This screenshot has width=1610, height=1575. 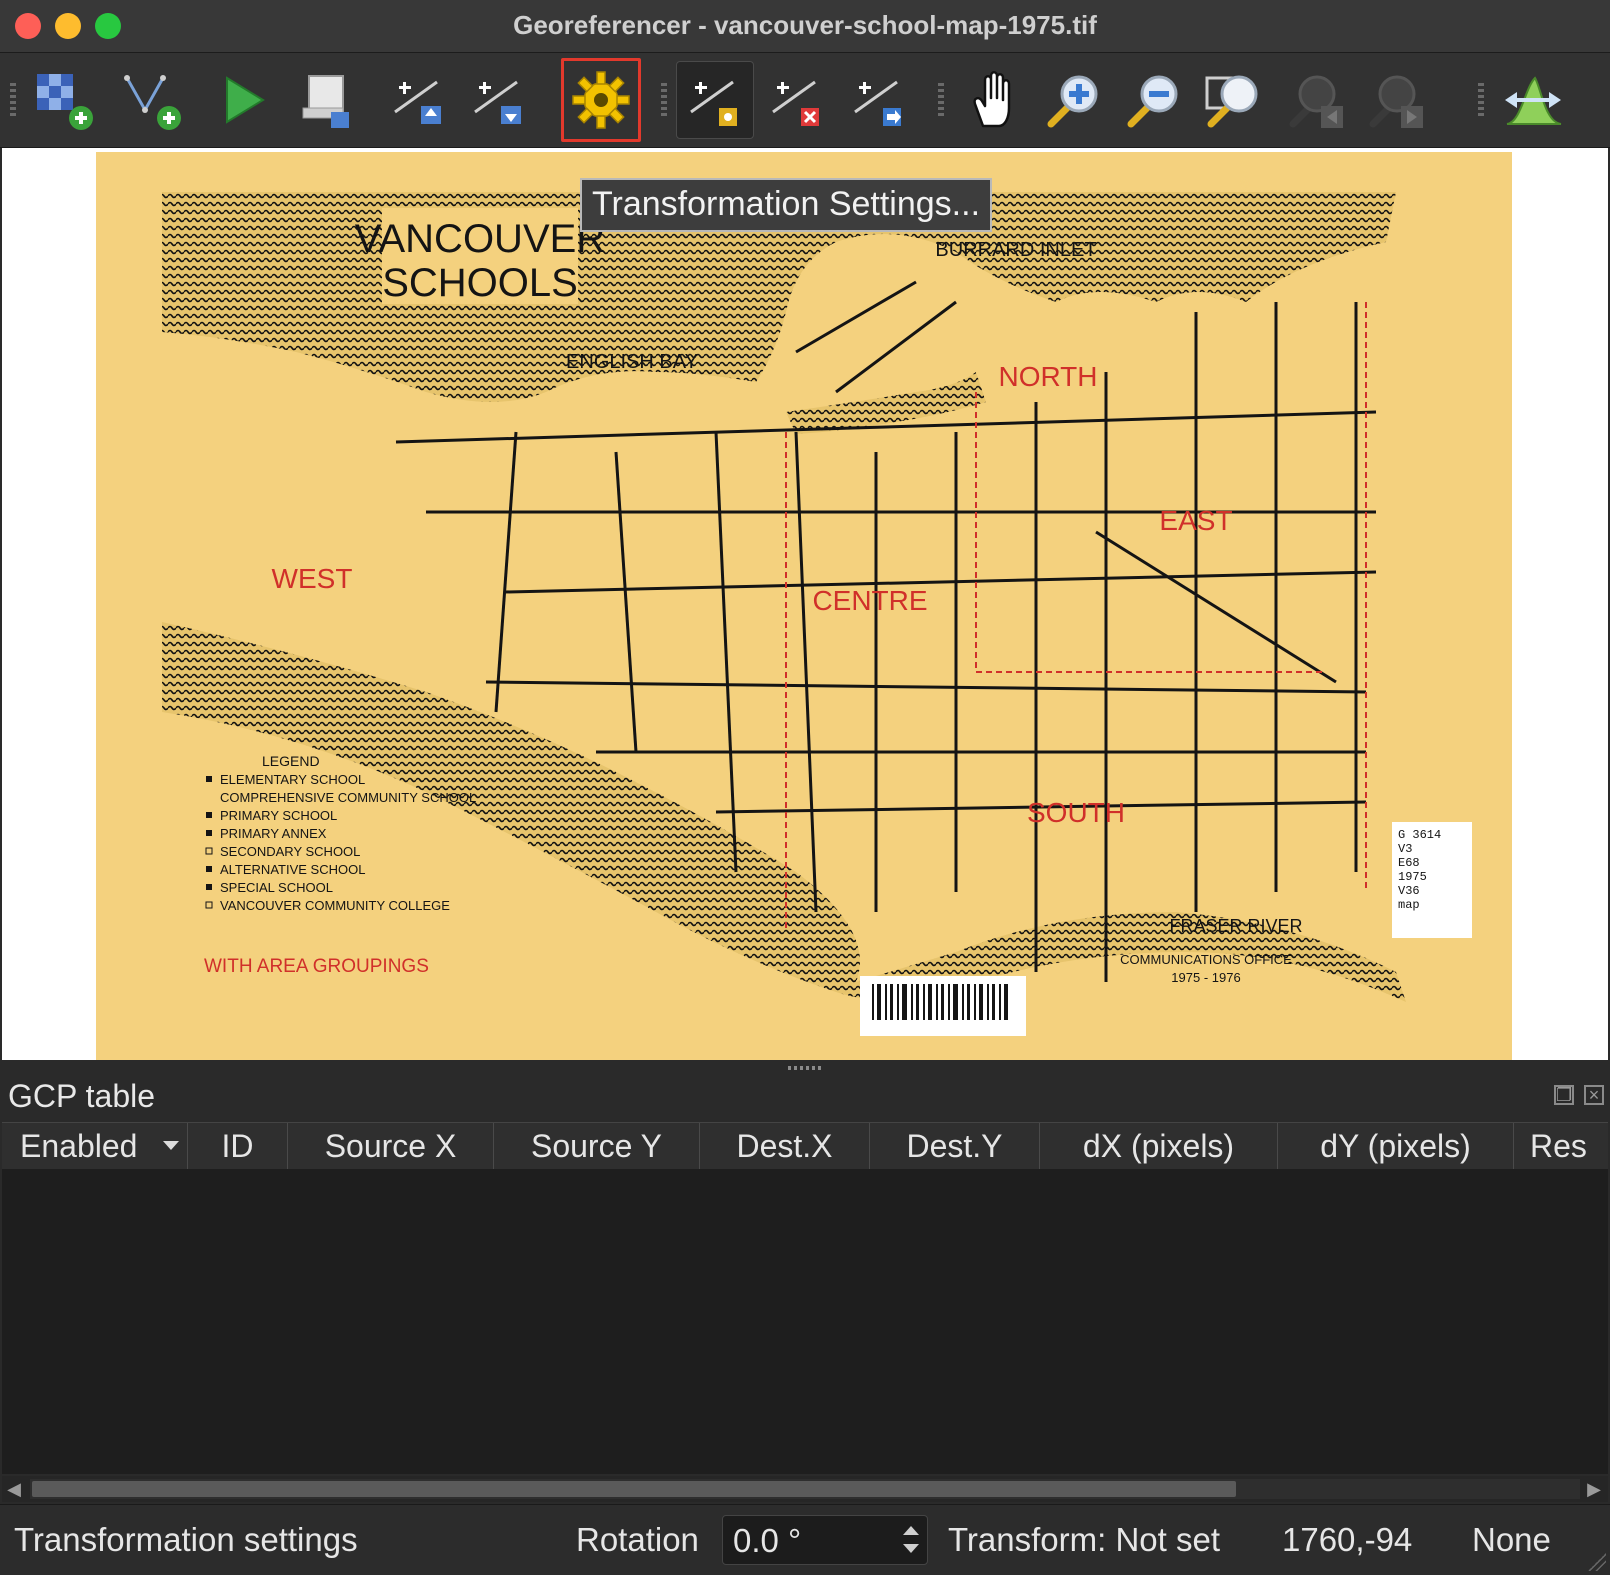 I want to click on transform-status: Transform: Not set, so click(x=1084, y=1539).